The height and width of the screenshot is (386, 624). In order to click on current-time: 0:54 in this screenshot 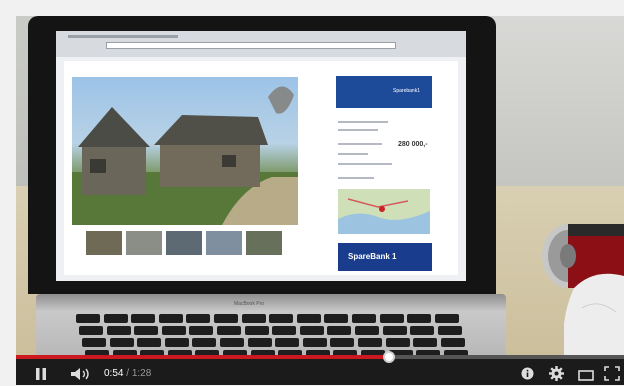, I will do `click(114, 373)`.